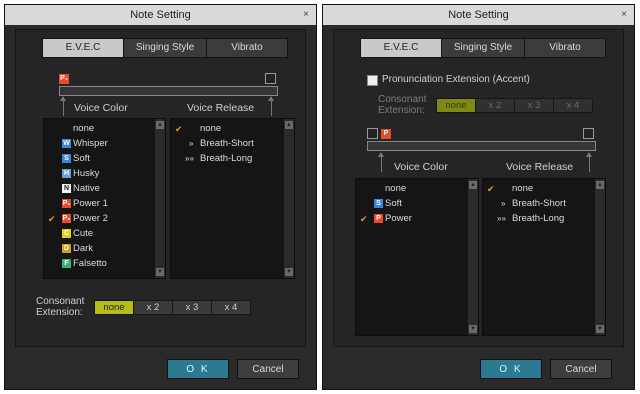  I want to click on consonant-label-line2: Extension:, so click(401, 110).